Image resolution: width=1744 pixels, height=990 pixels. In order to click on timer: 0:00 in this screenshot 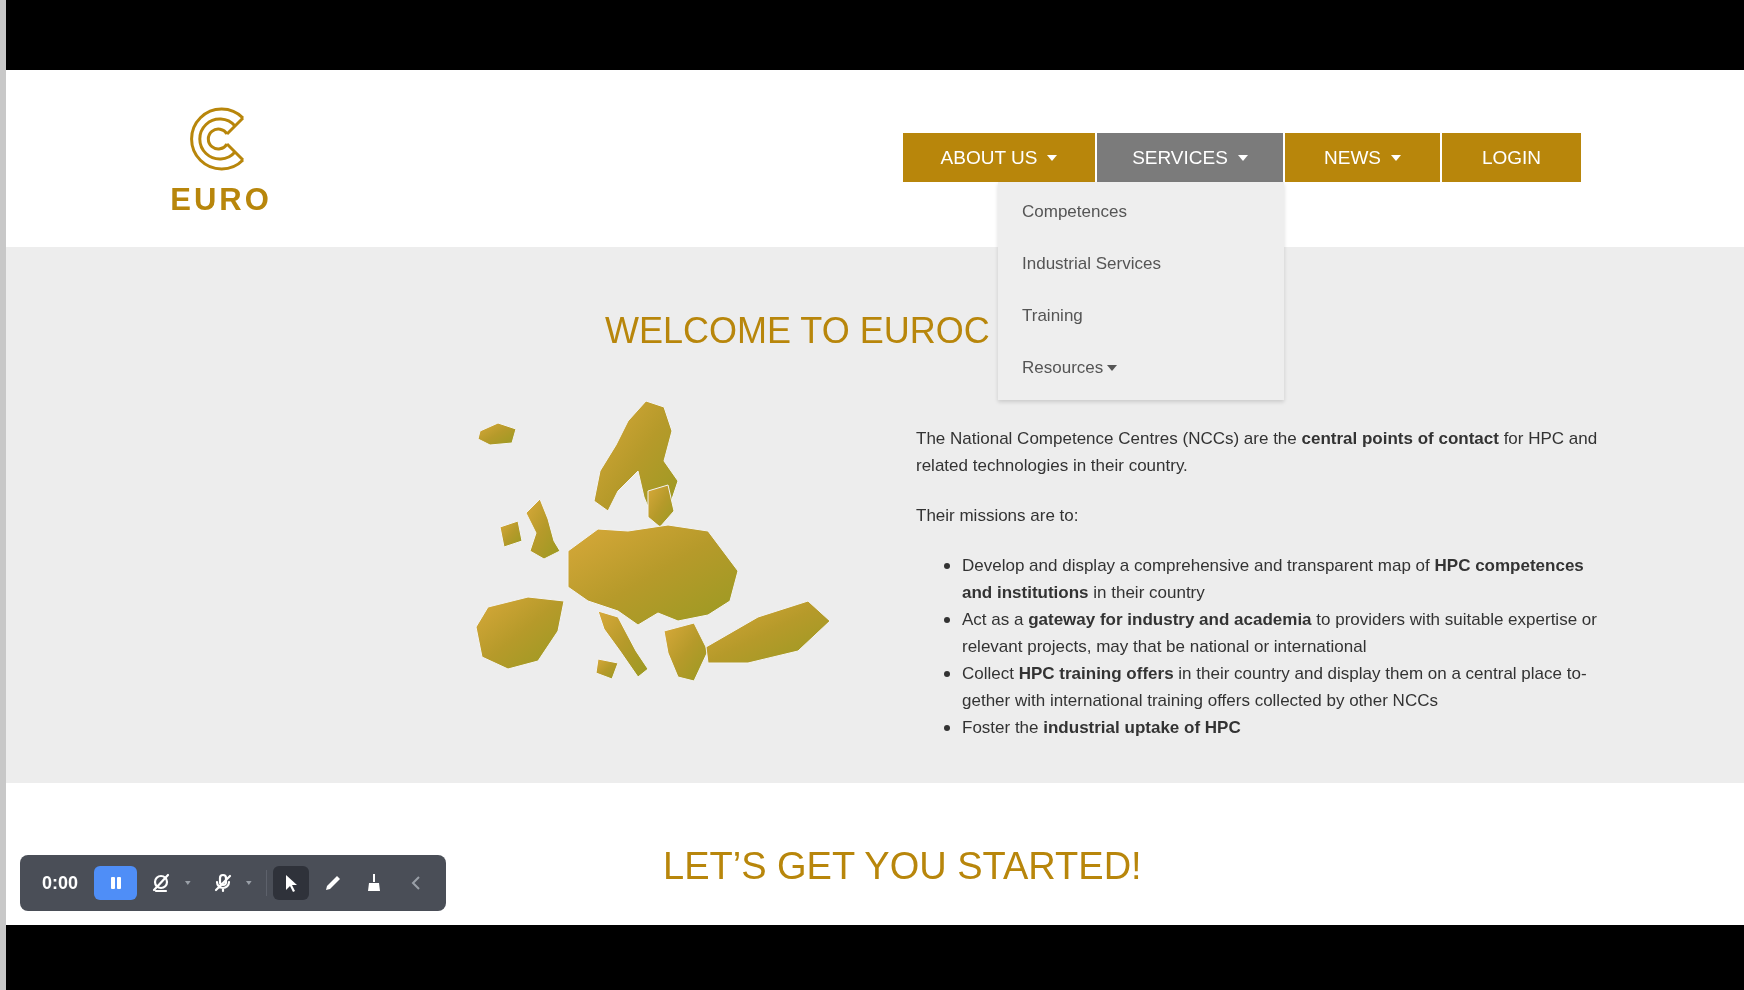, I will do `click(60, 883)`.